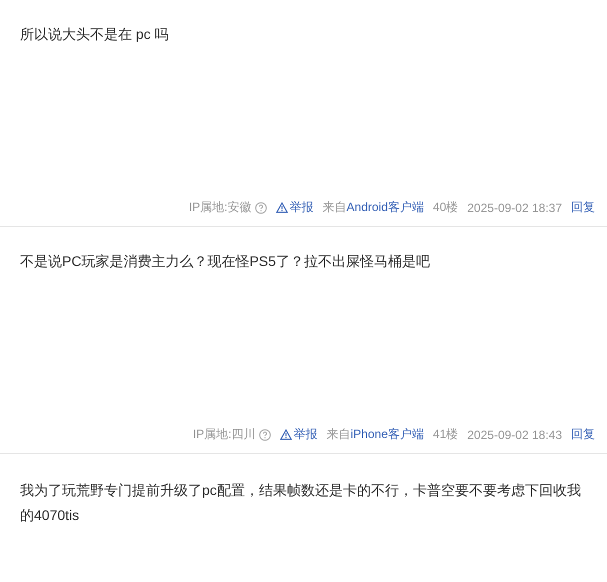 The image size is (607, 582). I want to click on client-link: iPhone客户端, so click(387, 434).